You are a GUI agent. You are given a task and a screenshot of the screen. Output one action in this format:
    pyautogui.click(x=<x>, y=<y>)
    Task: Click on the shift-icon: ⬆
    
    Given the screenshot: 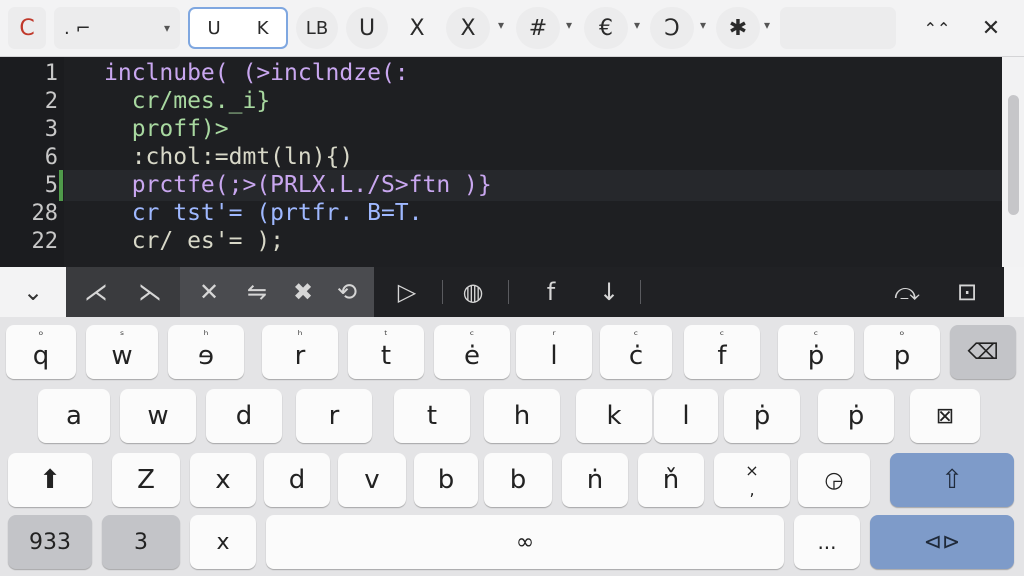 What is the action you would take?
    pyautogui.click(x=50, y=480)
    